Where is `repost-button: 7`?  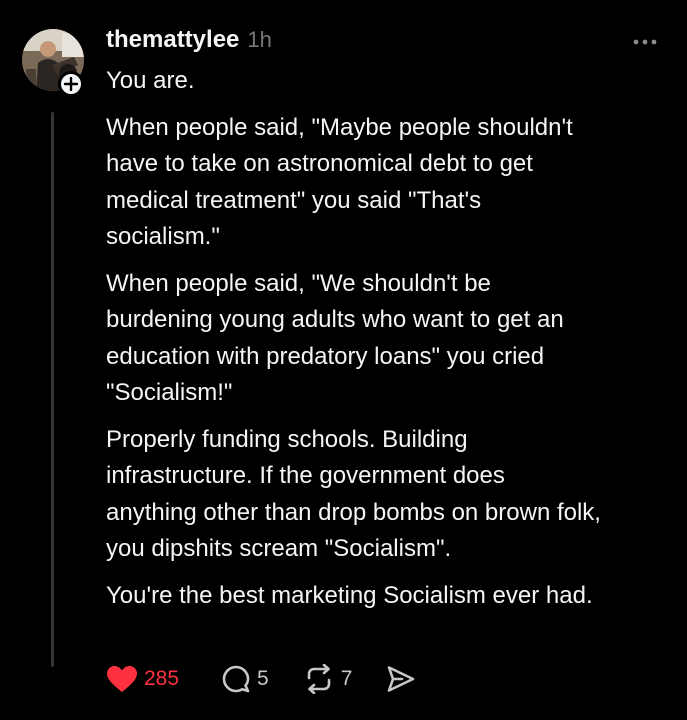
repost-button: 7 is located at coordinates (328, 679).